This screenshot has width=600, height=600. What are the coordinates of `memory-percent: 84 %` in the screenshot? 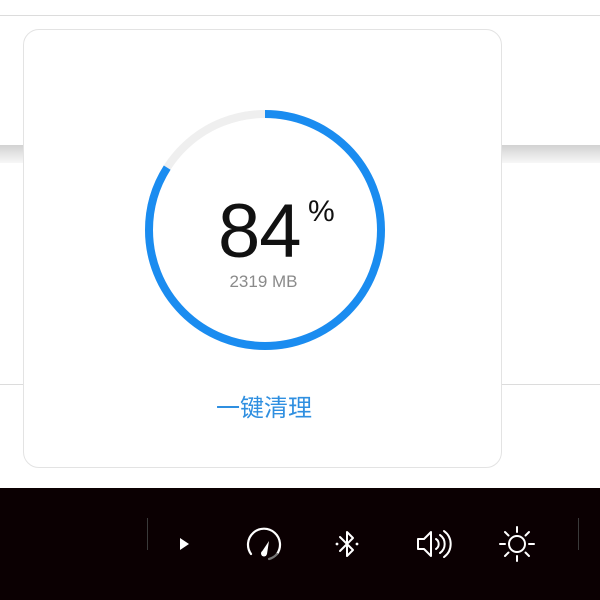 It's located at (263, 232).